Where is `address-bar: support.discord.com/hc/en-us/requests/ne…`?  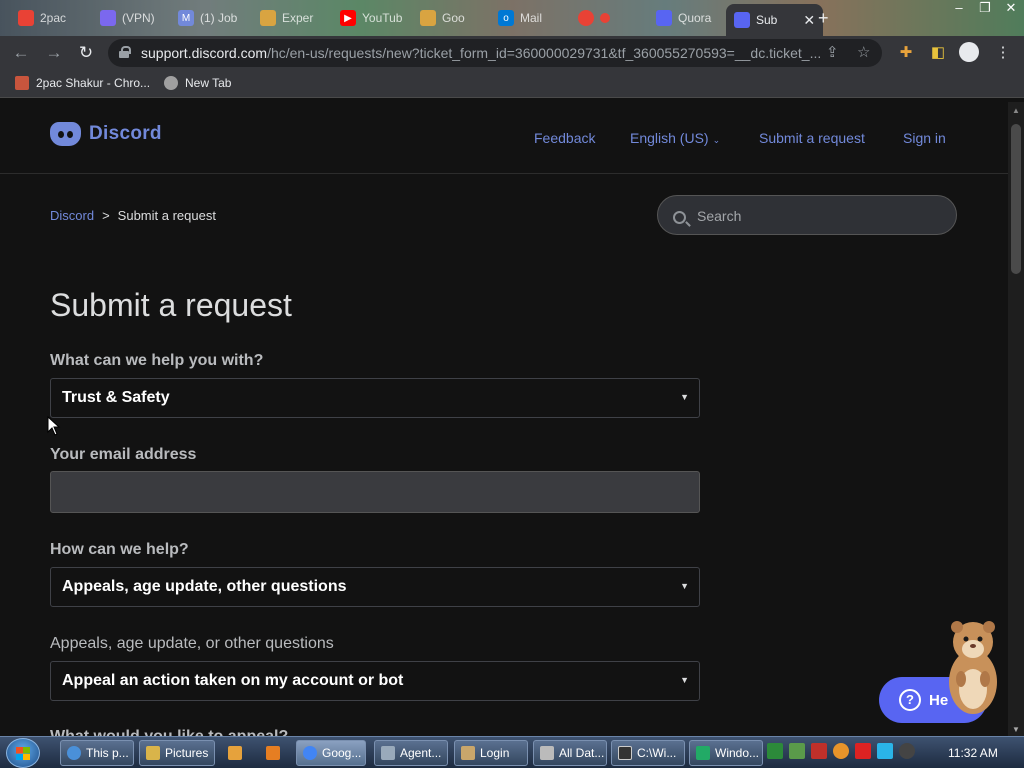 address-bar: support.discord.com/hc/en-us/requests/ne… is located at coordinates (495, 53).